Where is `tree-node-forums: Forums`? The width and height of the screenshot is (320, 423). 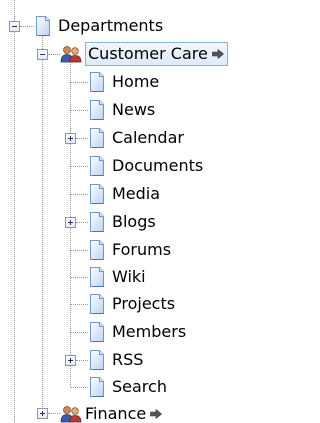 tree-node-forums: Forums is located at coordinates (129, 250).